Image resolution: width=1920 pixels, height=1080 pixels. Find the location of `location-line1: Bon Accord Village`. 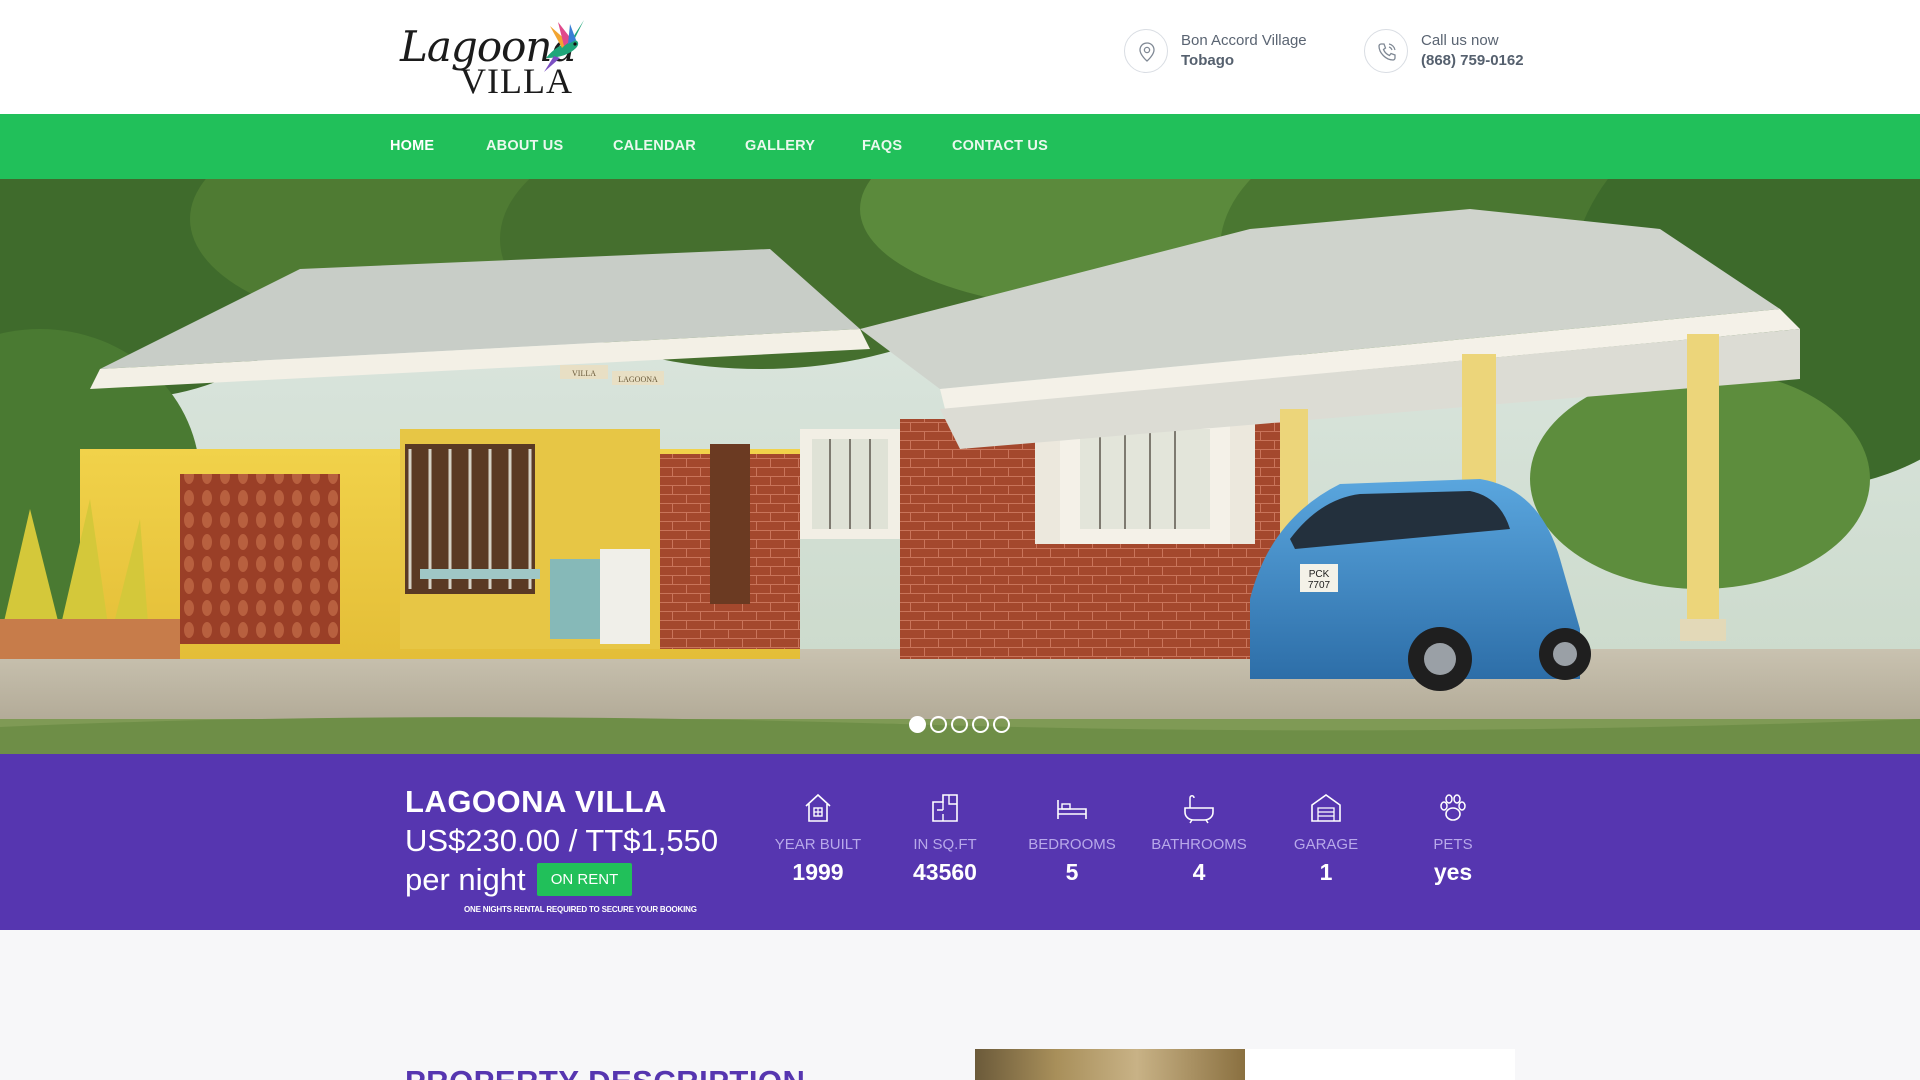

location-line1: Bon Accord Village is located at coordinates (1244, 40).